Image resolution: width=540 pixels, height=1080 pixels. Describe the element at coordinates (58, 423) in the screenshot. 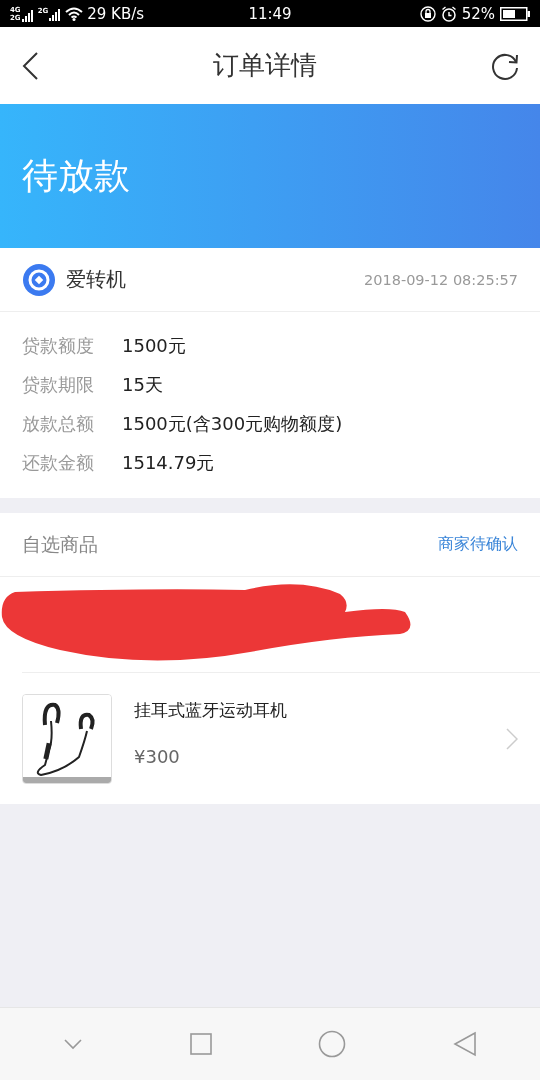

I see `detail-label: 放款总额` at that location.